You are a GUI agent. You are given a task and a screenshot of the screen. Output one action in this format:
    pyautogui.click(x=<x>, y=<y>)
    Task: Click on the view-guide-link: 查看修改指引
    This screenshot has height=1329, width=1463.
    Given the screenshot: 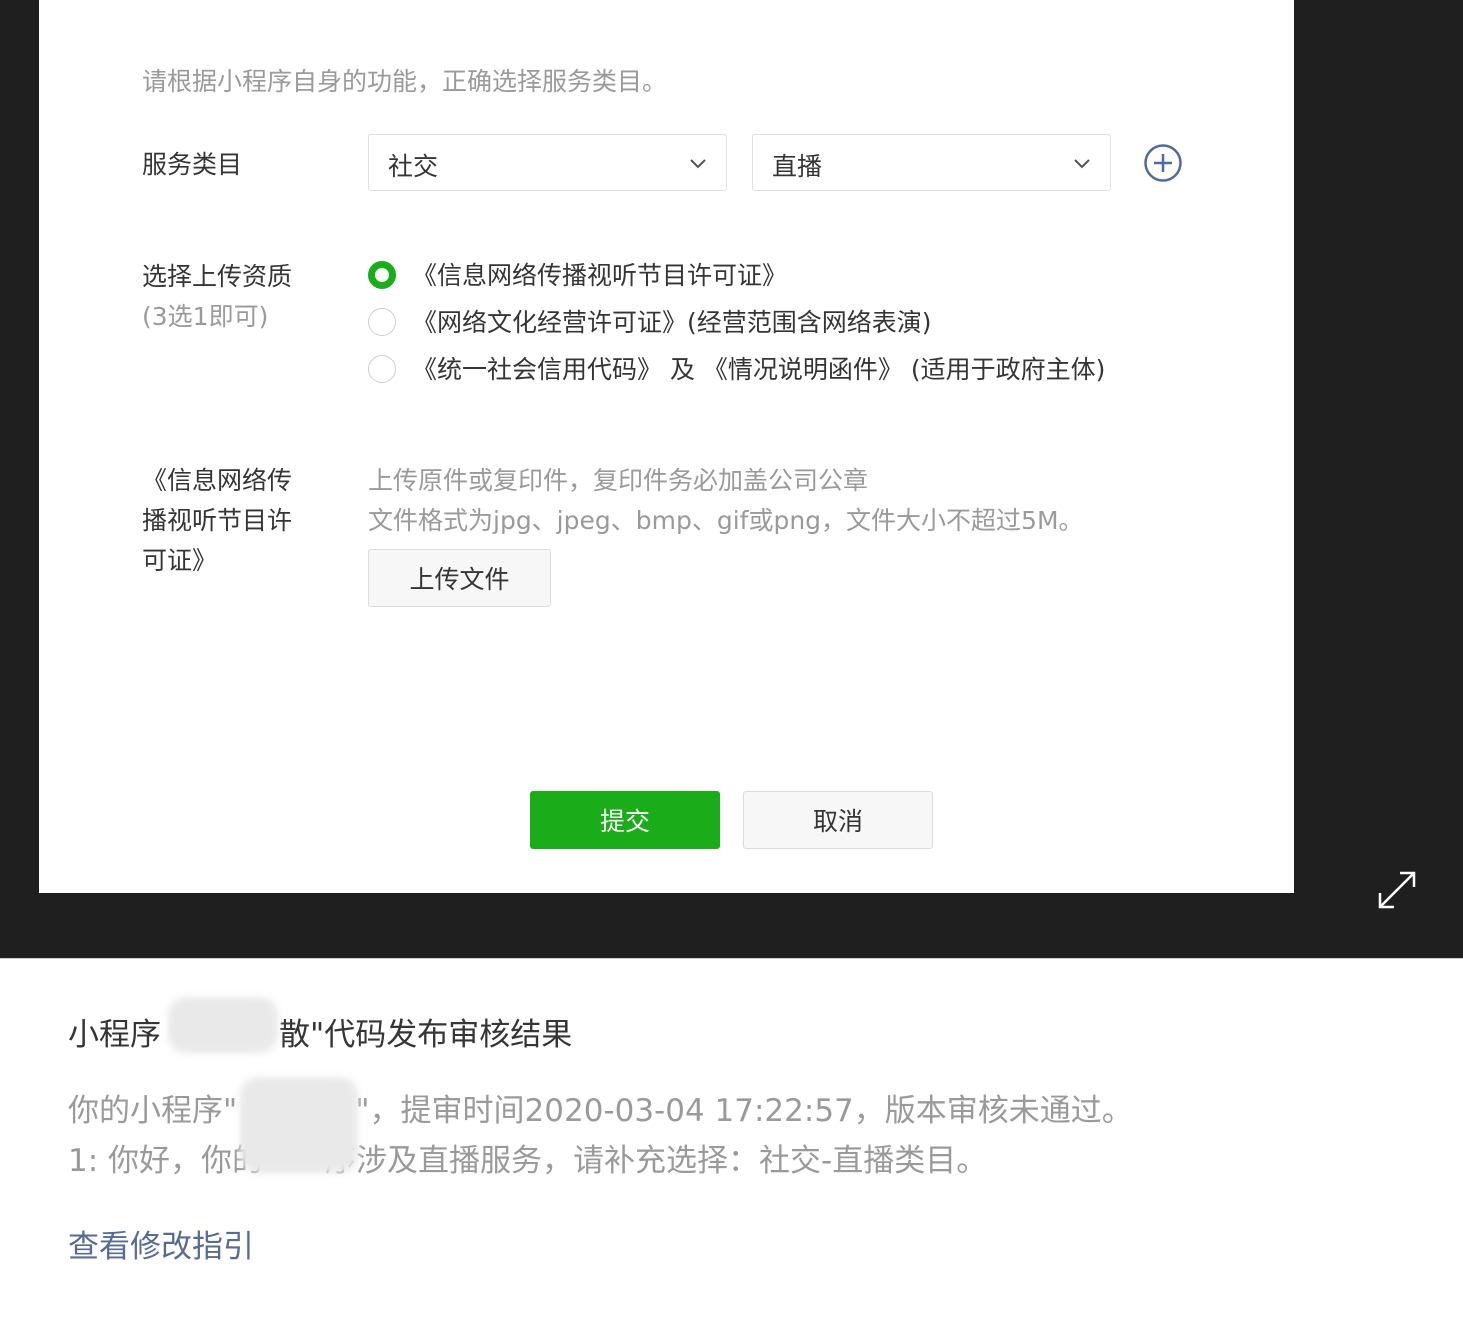 What is the action you would take?
    pyautogui.click(x=161, y=1243)
    